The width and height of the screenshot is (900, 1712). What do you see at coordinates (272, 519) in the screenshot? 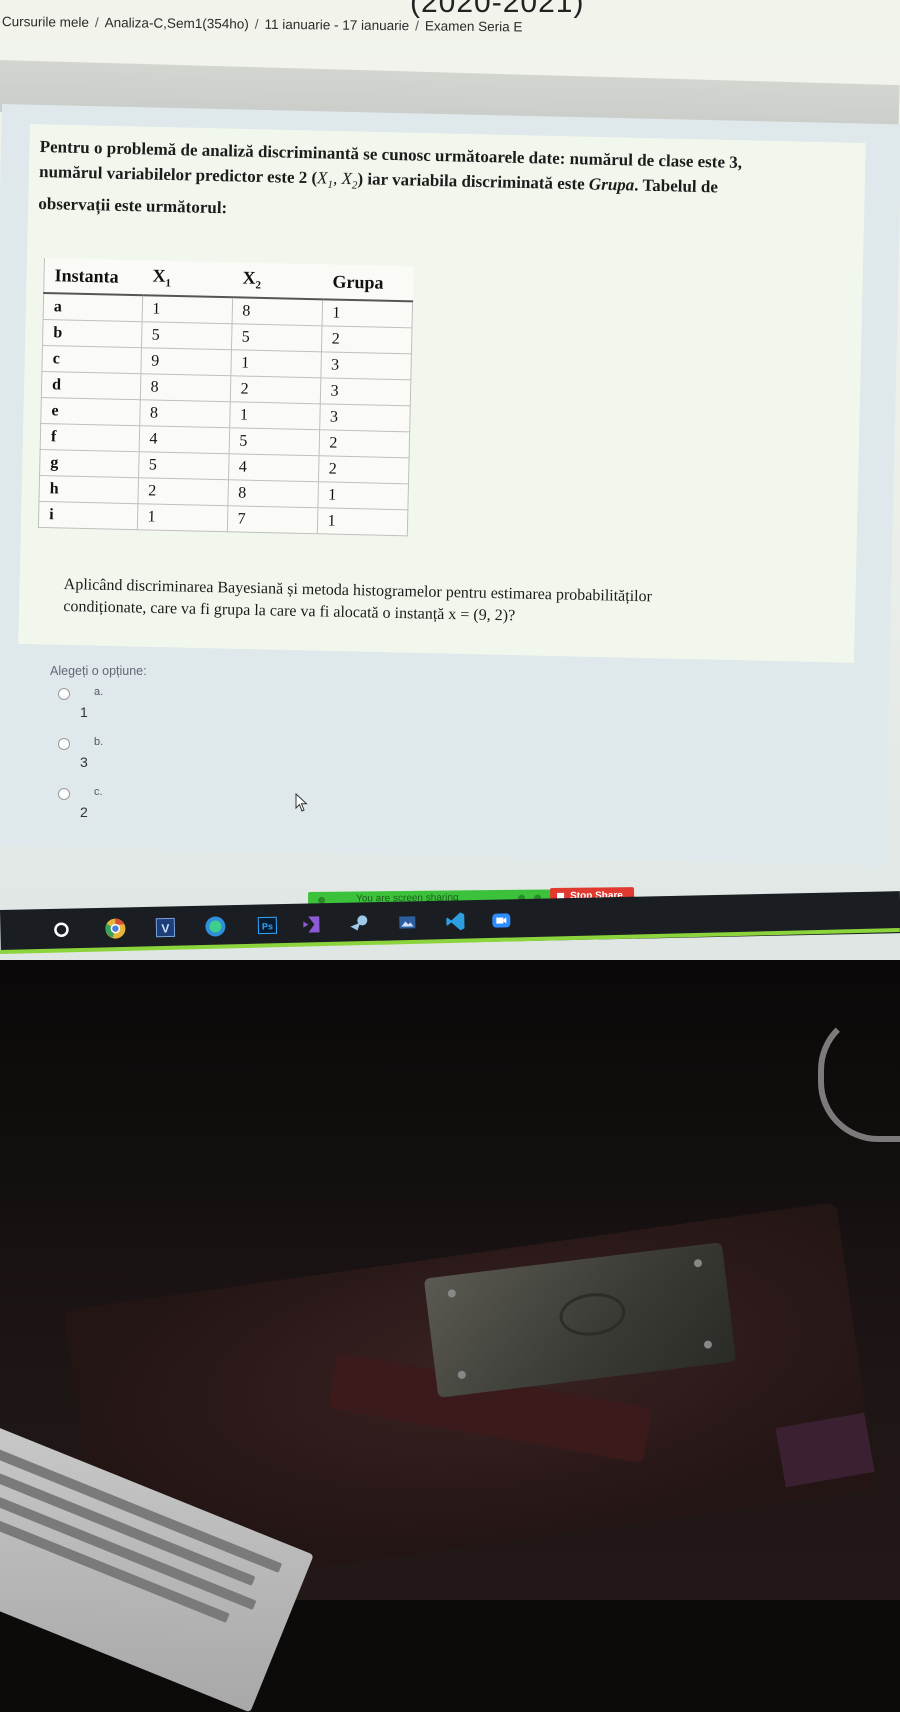
I see `cell-x2: 7` at bounding box center [272, 519].